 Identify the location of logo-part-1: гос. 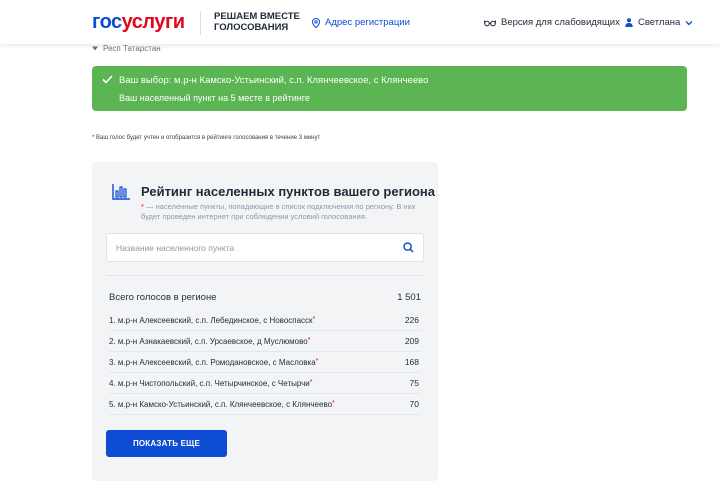
(107, 22).